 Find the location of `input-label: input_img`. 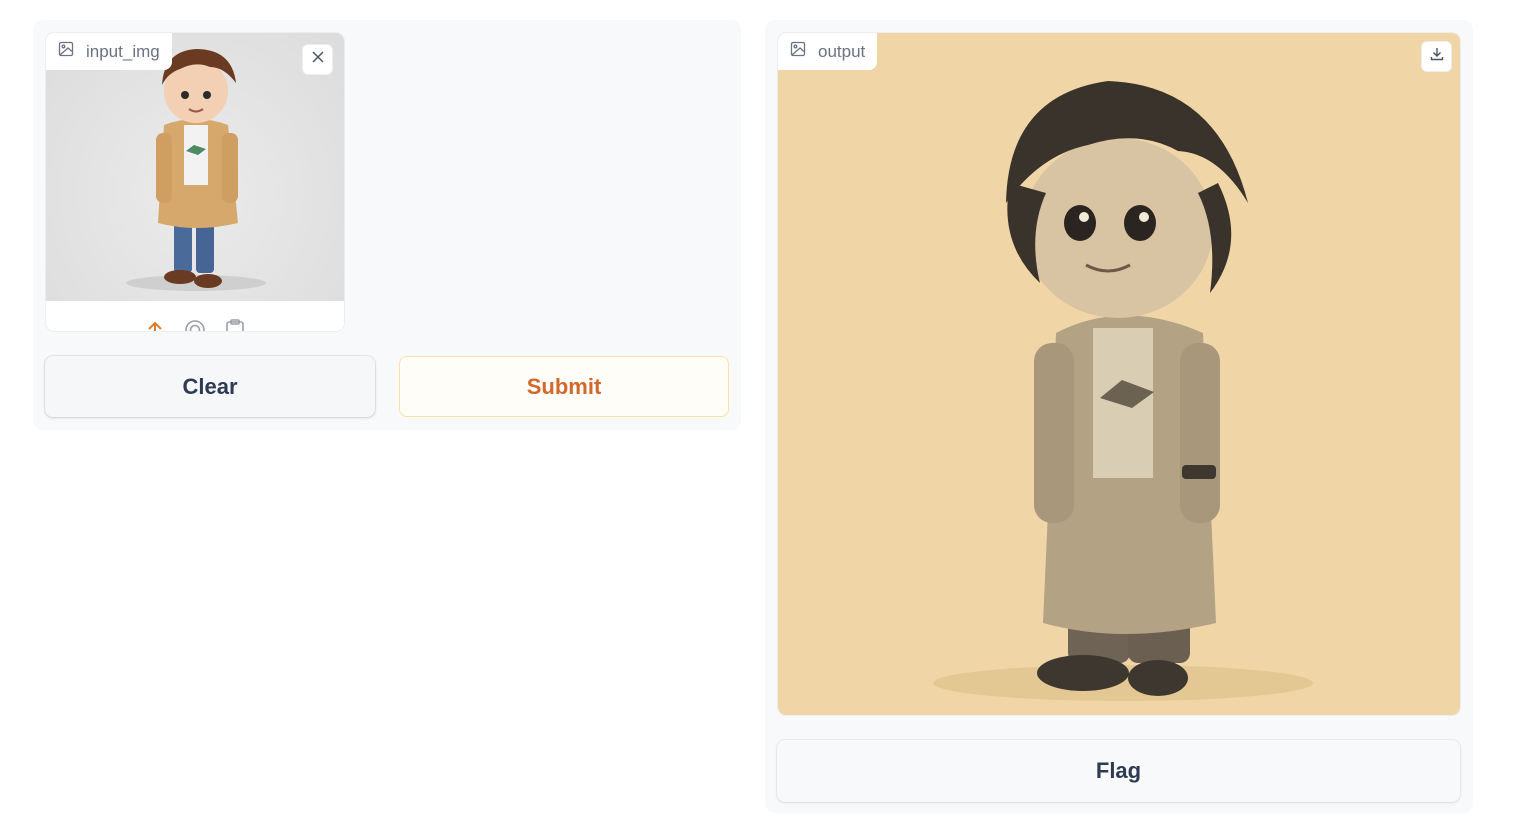

input-label: input_img is located at coordinates (123, 51).